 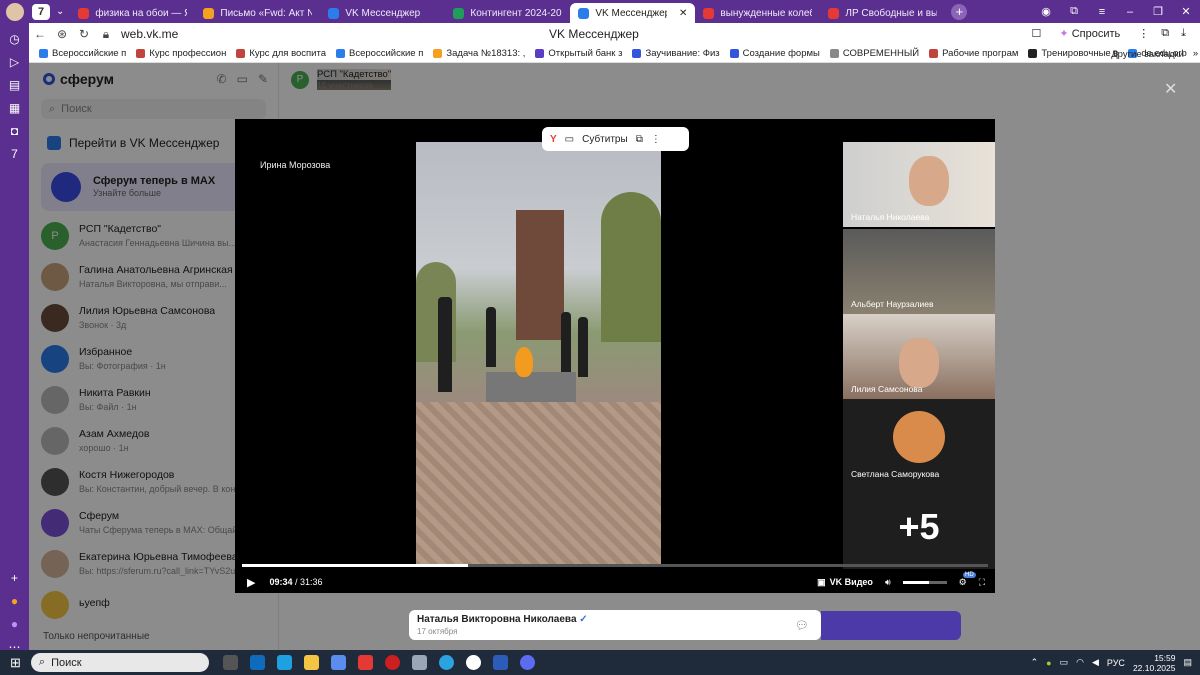 What do you see at coordinates (802, 625) in the screenshot?
I see `comments-icon: 💬︎` at bounding box center [802, 625].